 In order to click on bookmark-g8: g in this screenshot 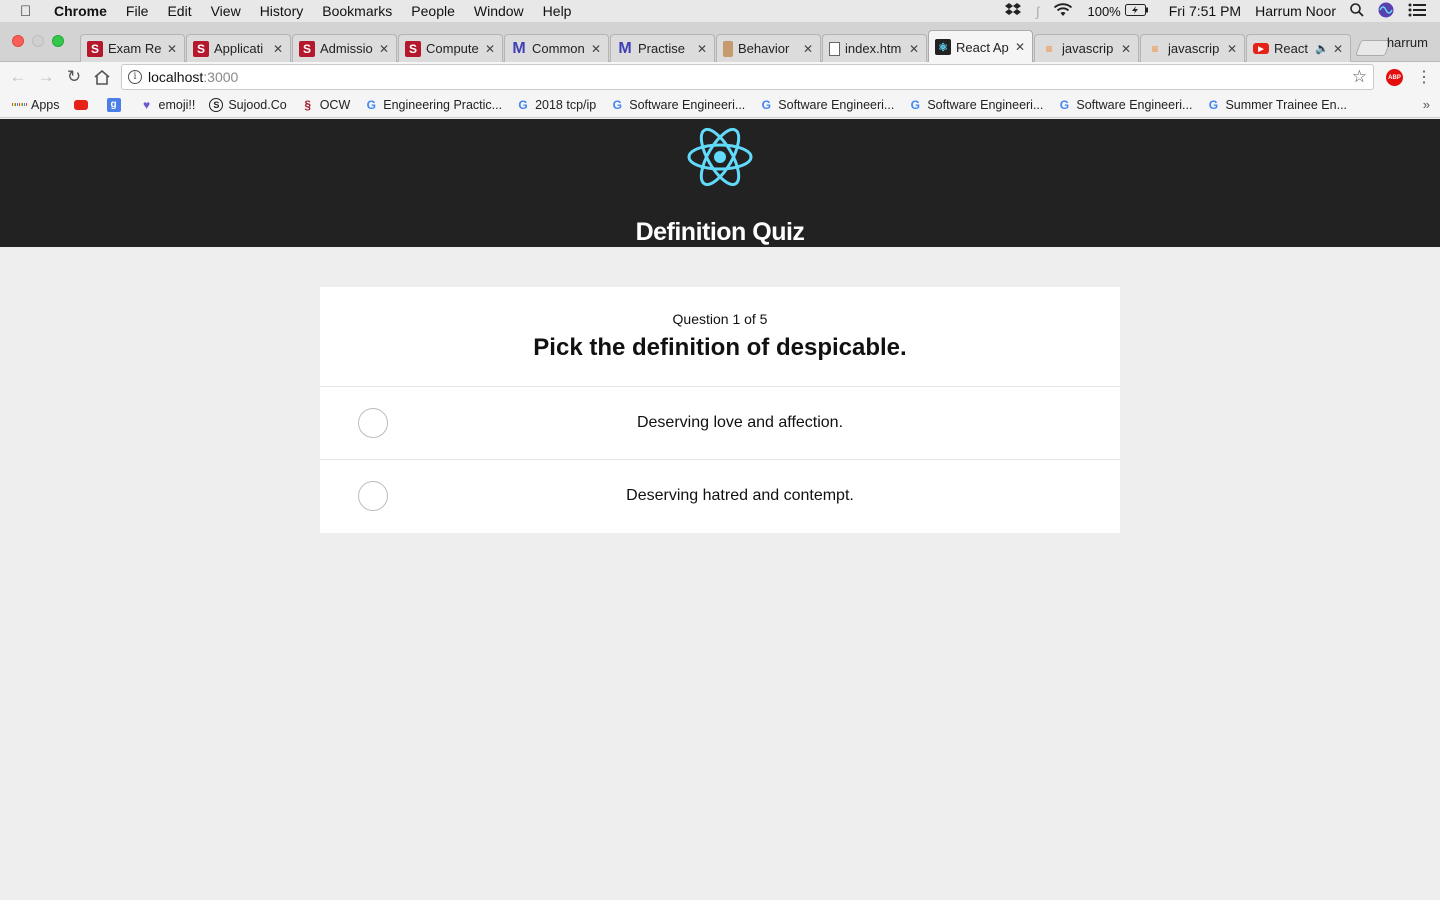, I will do `click(116, 104)`.